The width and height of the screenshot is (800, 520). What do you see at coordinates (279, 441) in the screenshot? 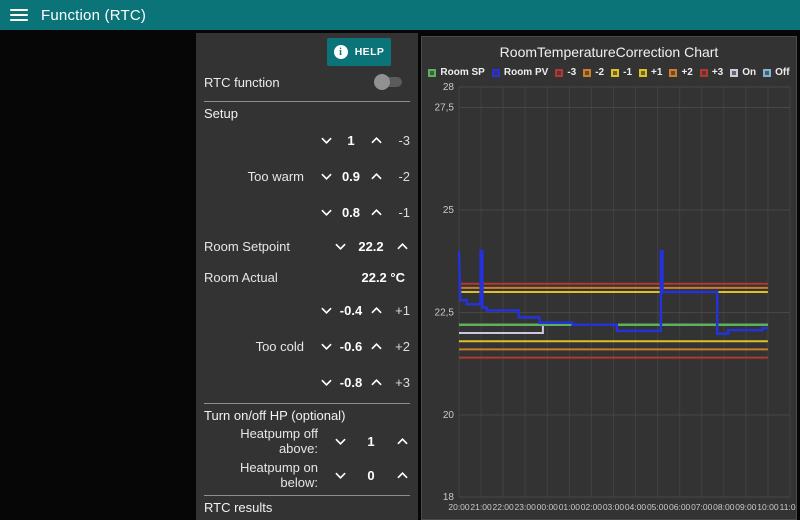
I see `hp-off-above-label: Heatpump off above:` at bounding box center [279, 441].